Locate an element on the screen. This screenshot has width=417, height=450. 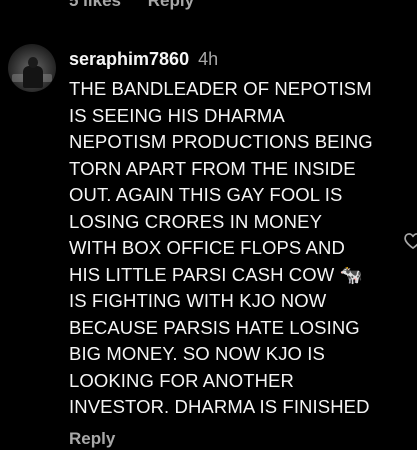
previous-comment-meta: 5 likes Reply is located at coordinates (142, 5).